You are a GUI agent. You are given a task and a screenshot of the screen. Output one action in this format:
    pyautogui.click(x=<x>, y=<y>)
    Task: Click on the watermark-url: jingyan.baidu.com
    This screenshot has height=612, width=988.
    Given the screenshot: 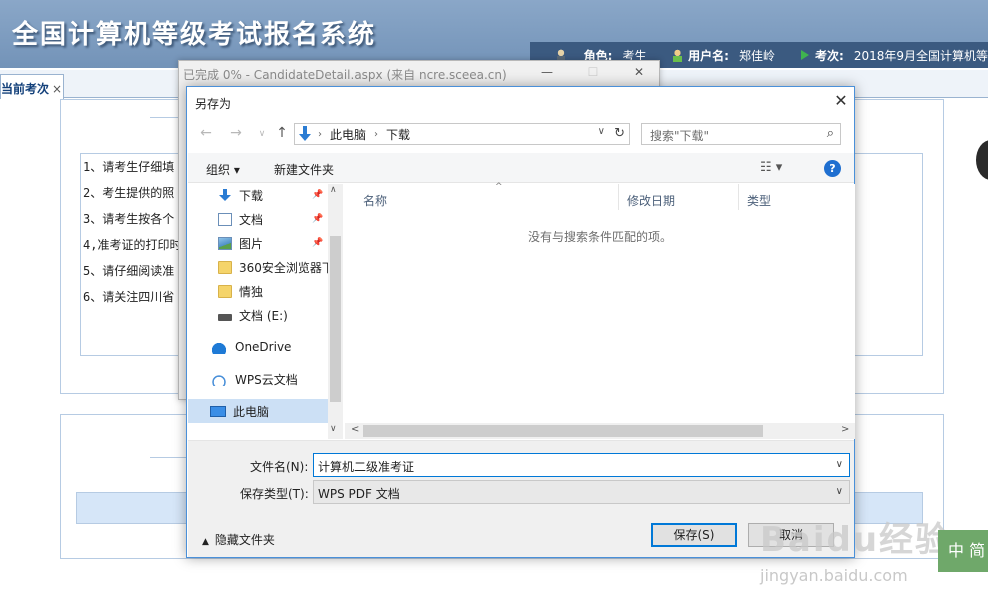 What is the action you would take?
    pyautogui.click(x=834, y=575)
    